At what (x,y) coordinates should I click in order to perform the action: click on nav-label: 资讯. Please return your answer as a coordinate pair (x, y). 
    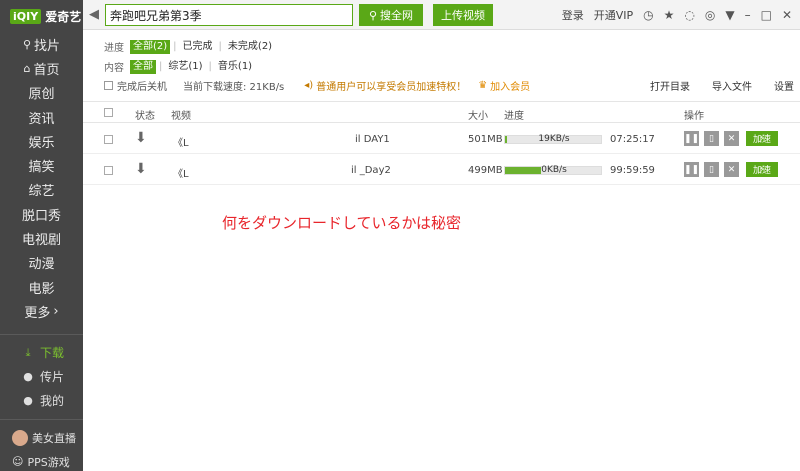
    Looking at the image, I should click on (41, 119).